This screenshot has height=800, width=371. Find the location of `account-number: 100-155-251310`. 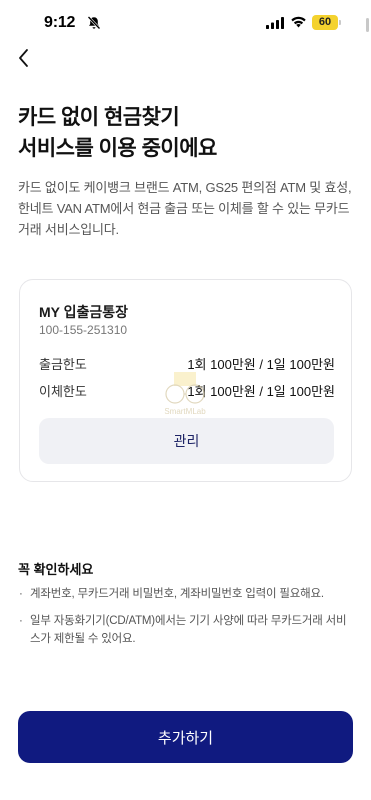

account-number: 100-155-251310 is located at coordinates (83, 330).